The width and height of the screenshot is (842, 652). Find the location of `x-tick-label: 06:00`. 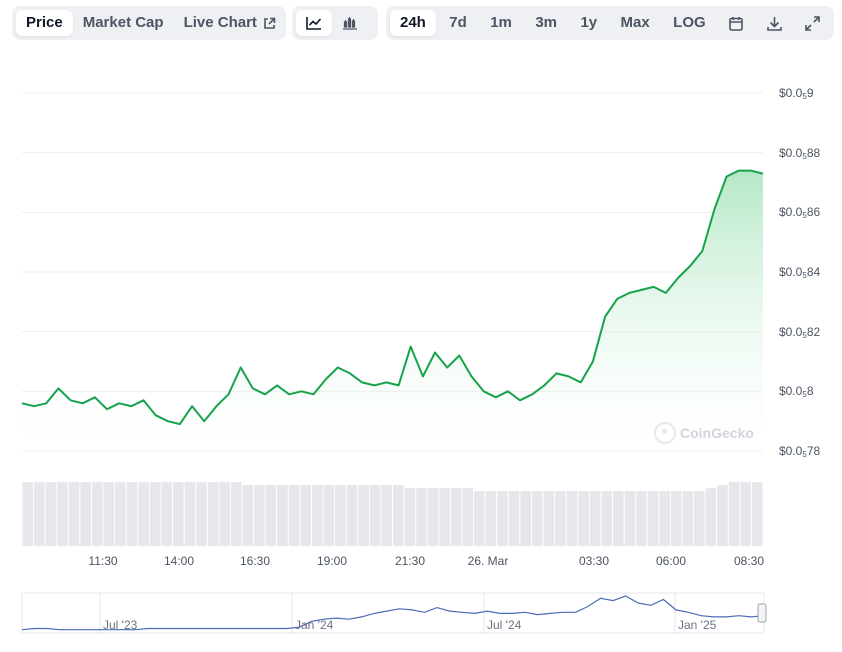

x-tick-label: 06:00 is located at coordinates (671, 561).